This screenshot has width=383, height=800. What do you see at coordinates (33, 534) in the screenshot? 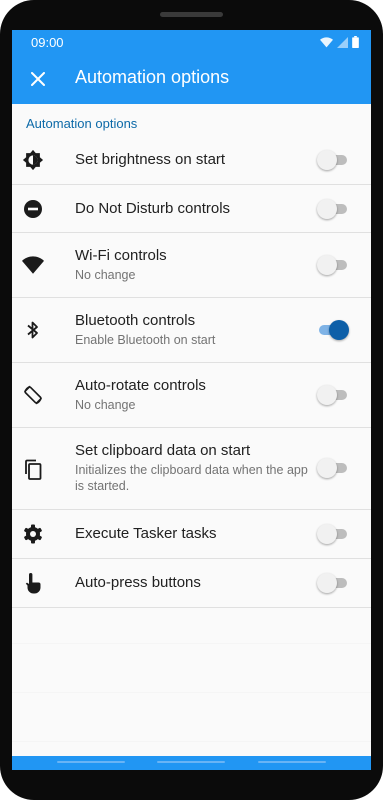
I see `gear-icon` at bounding box center [33, 534].